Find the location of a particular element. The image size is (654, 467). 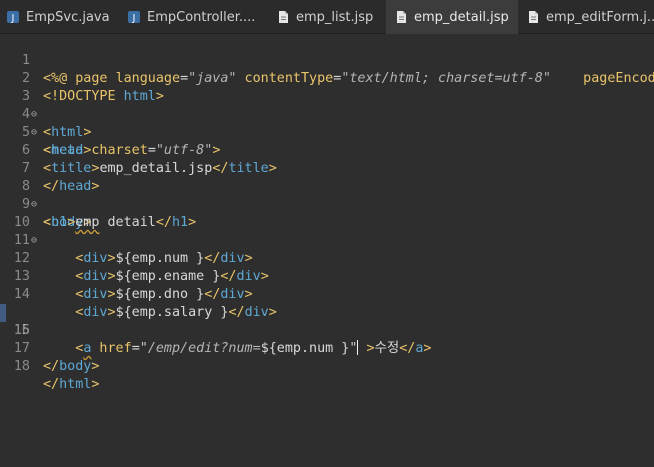

code-line: 13 <div>${emp.dno }</div> is located at coordinates (327, 276).